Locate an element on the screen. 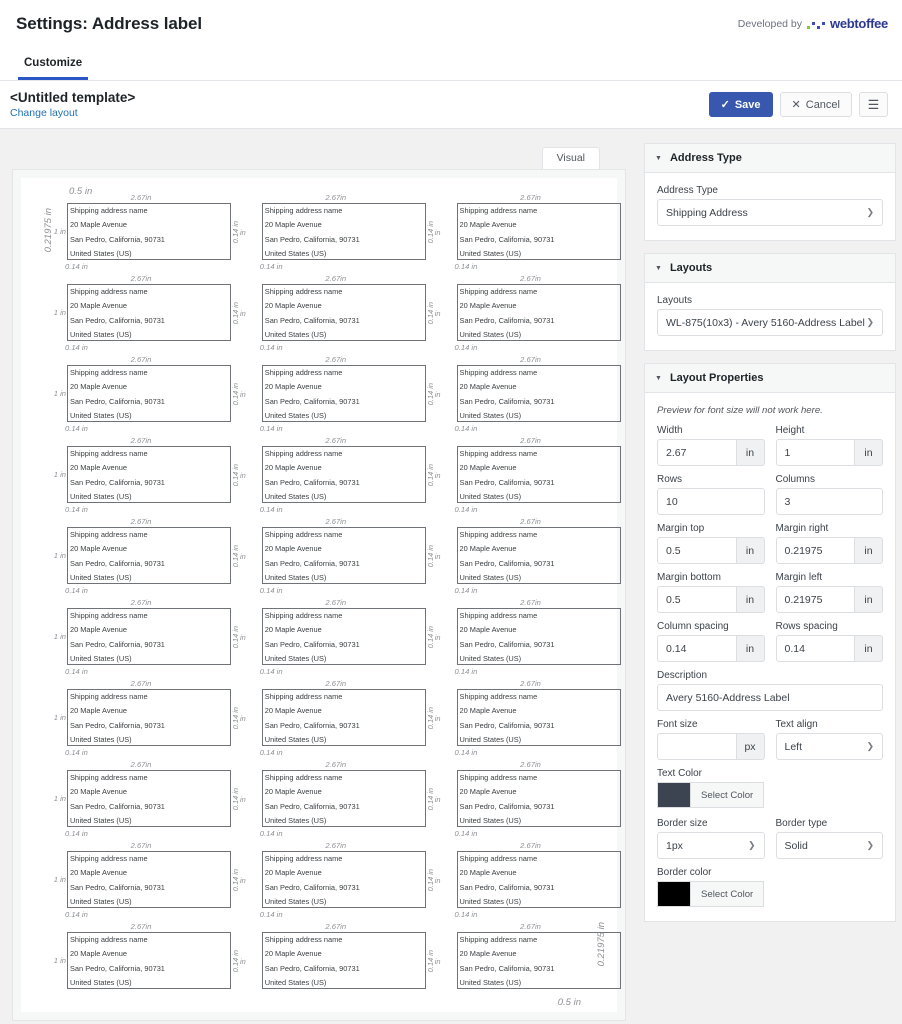  field-text-align: Text align Left ❯ is located at coordinates (829, 739).